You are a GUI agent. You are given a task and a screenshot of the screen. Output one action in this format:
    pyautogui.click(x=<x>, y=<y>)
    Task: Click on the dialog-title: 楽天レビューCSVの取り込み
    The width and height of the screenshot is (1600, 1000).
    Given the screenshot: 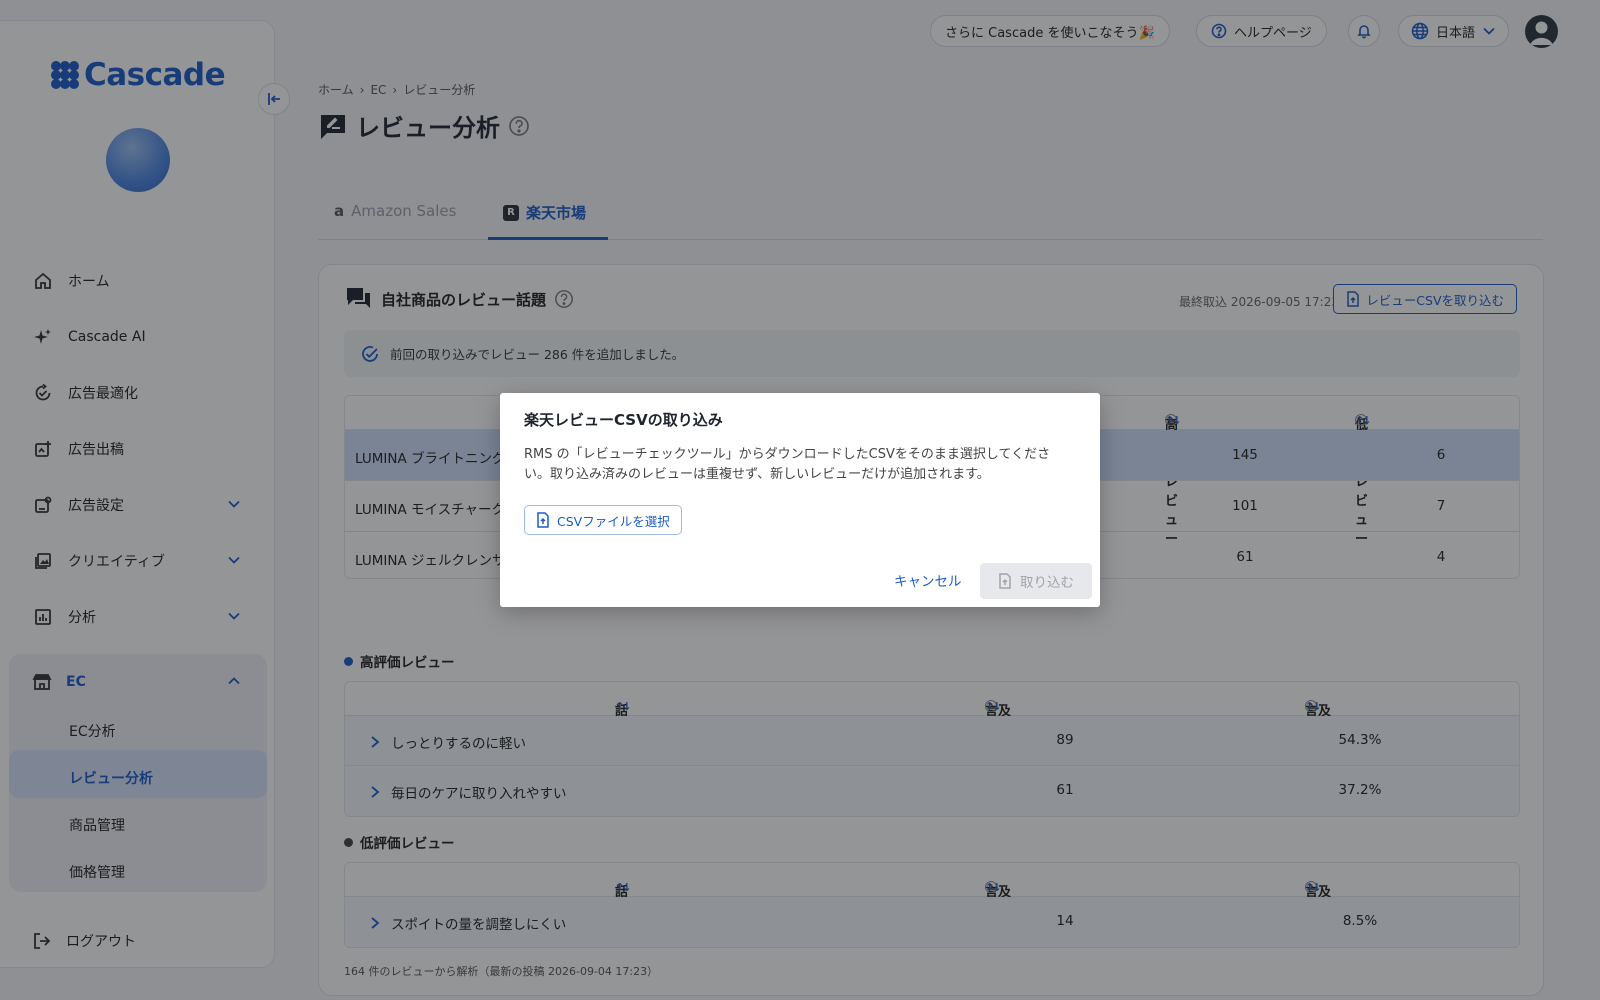 What is the action you would take?
    pyautogui.click(x=623, y=420)
    